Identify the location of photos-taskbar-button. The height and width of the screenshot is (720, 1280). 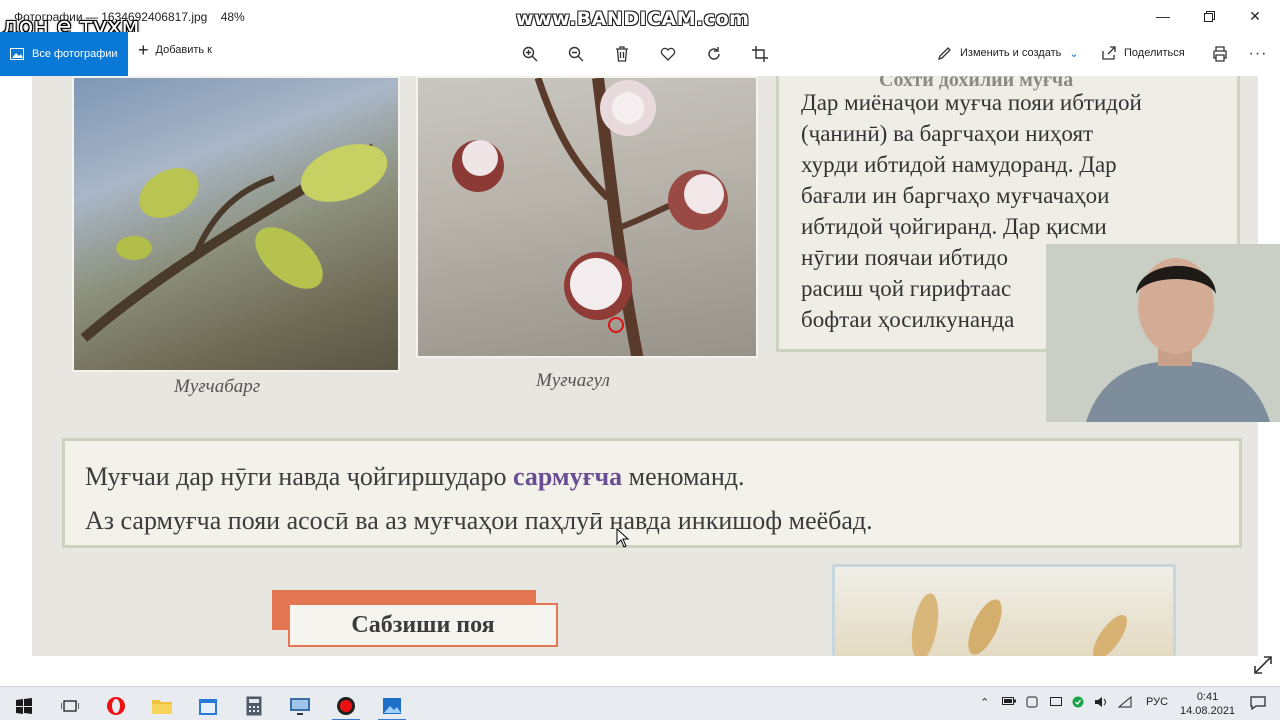
(392, 705).